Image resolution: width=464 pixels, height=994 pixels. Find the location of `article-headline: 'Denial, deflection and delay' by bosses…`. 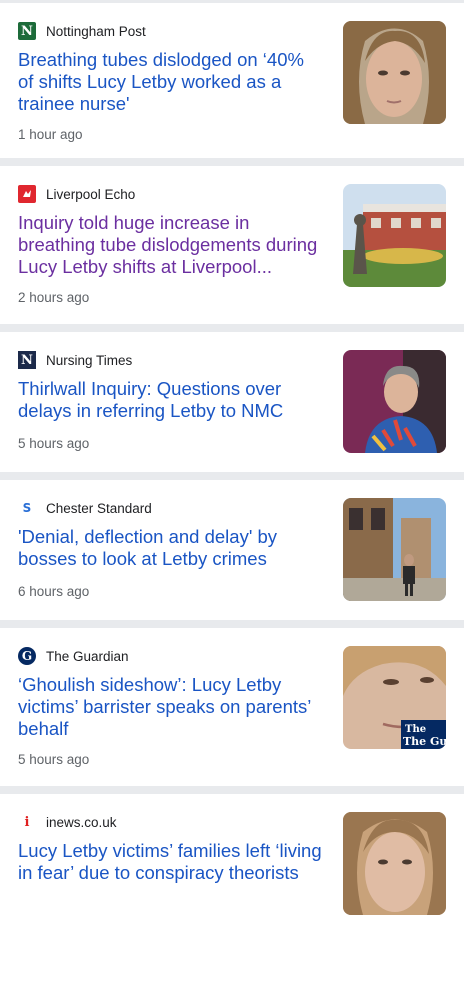

article-headline: 'Denial, deflection and delay' by bosses… is located at coordinates (171, 548).